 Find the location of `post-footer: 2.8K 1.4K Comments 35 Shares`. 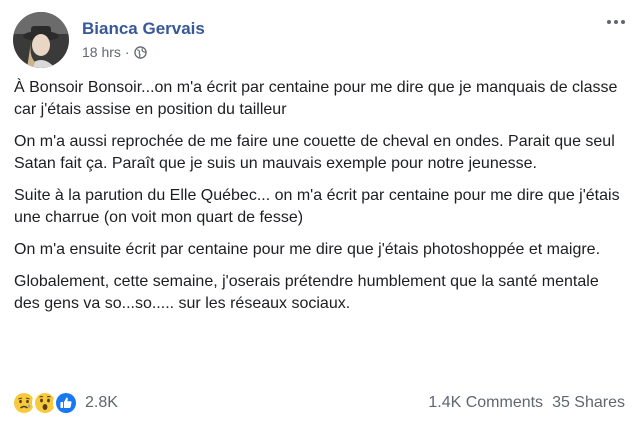

post-footer: 2.8K 1.4K Comments 35 Shares is located at coordinates (318, 403).